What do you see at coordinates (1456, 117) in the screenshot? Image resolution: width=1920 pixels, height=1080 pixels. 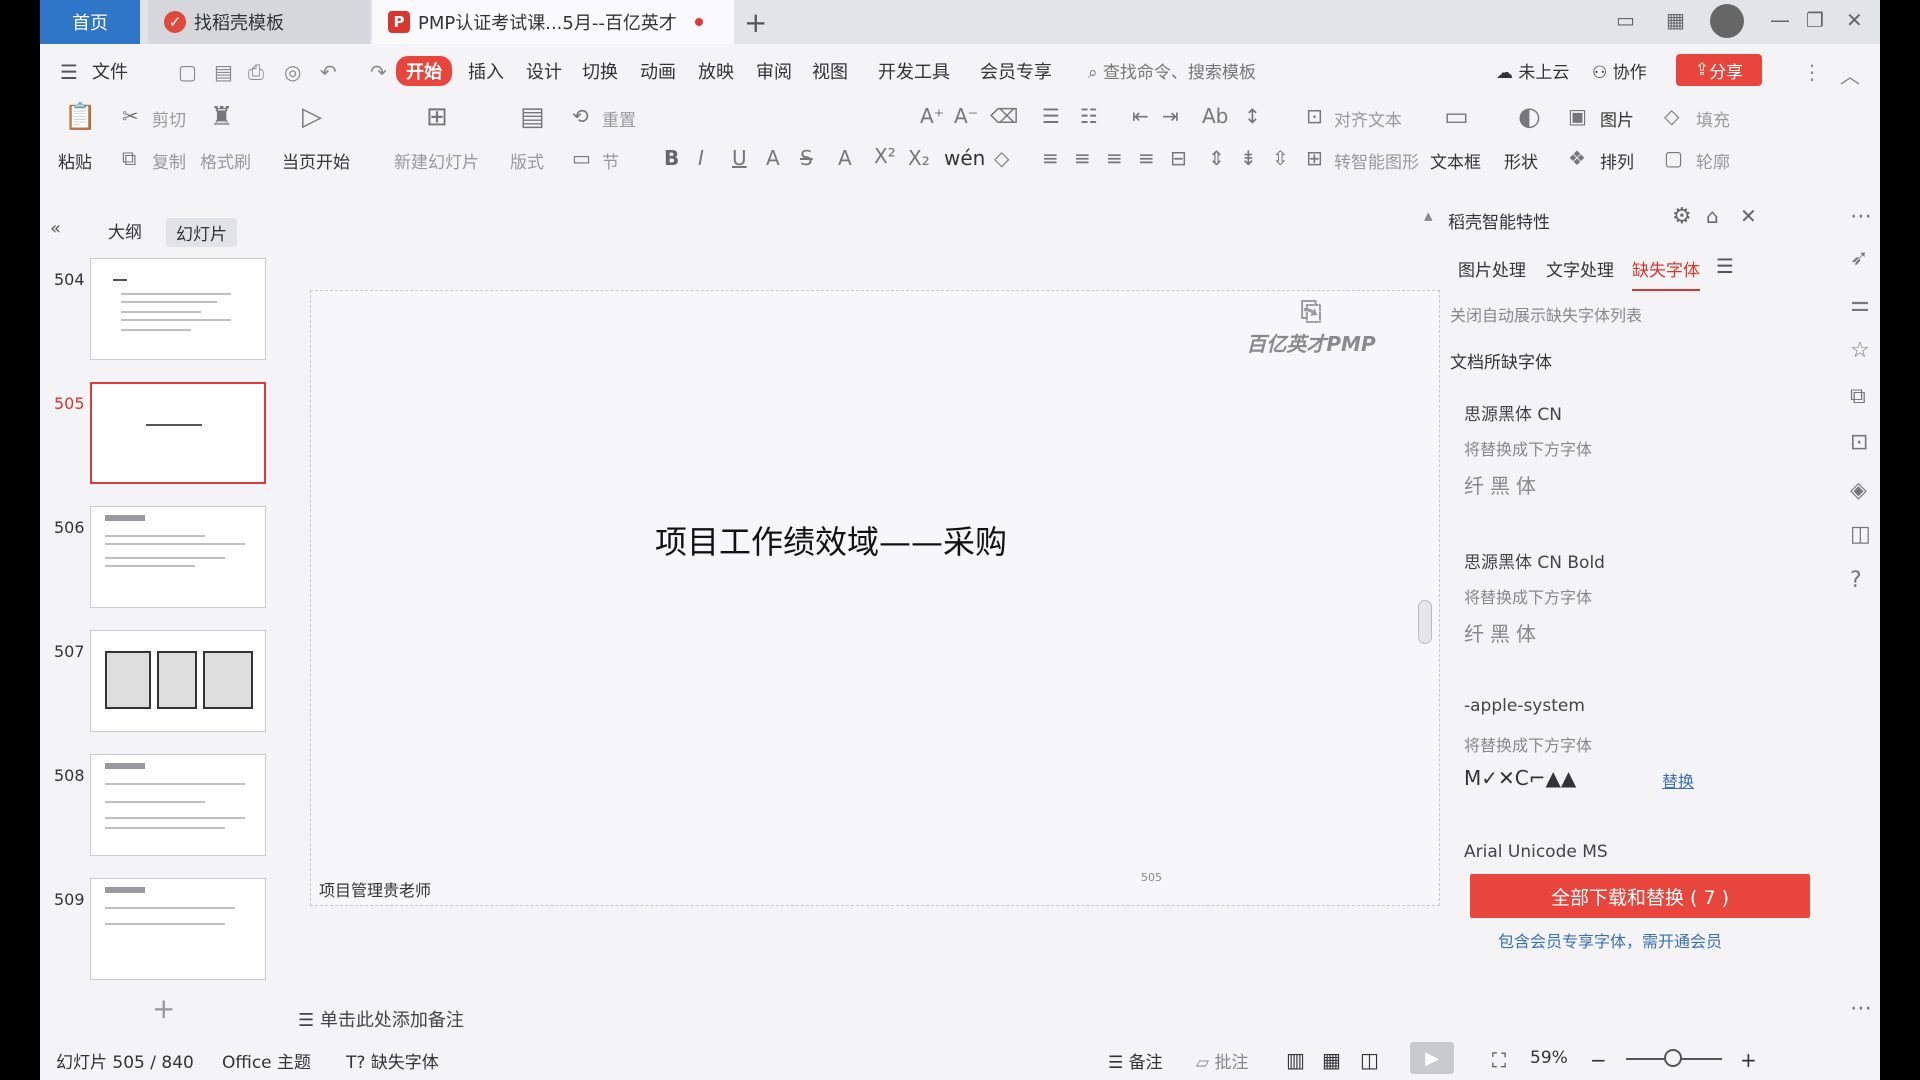 I see `text-box-icon: ▭` at bounding box center [1456, 117].